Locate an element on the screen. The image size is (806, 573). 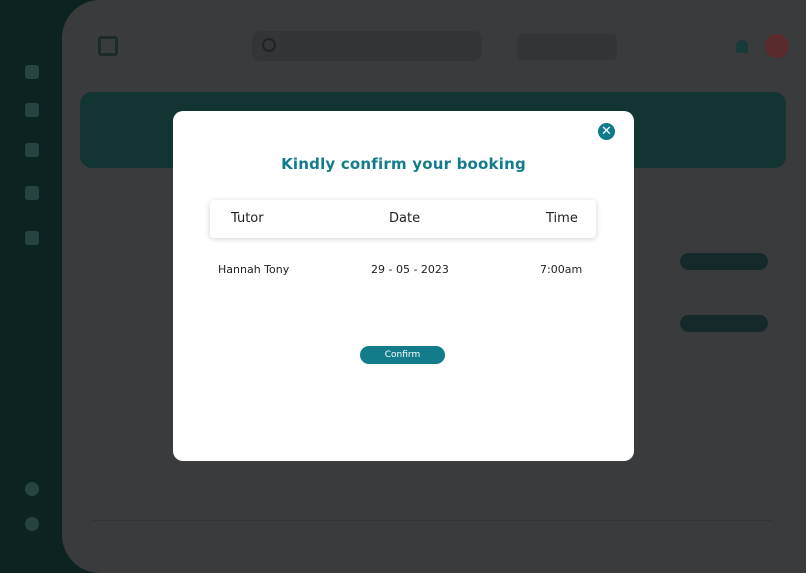
app-logo is located at coordinates (110, 47).